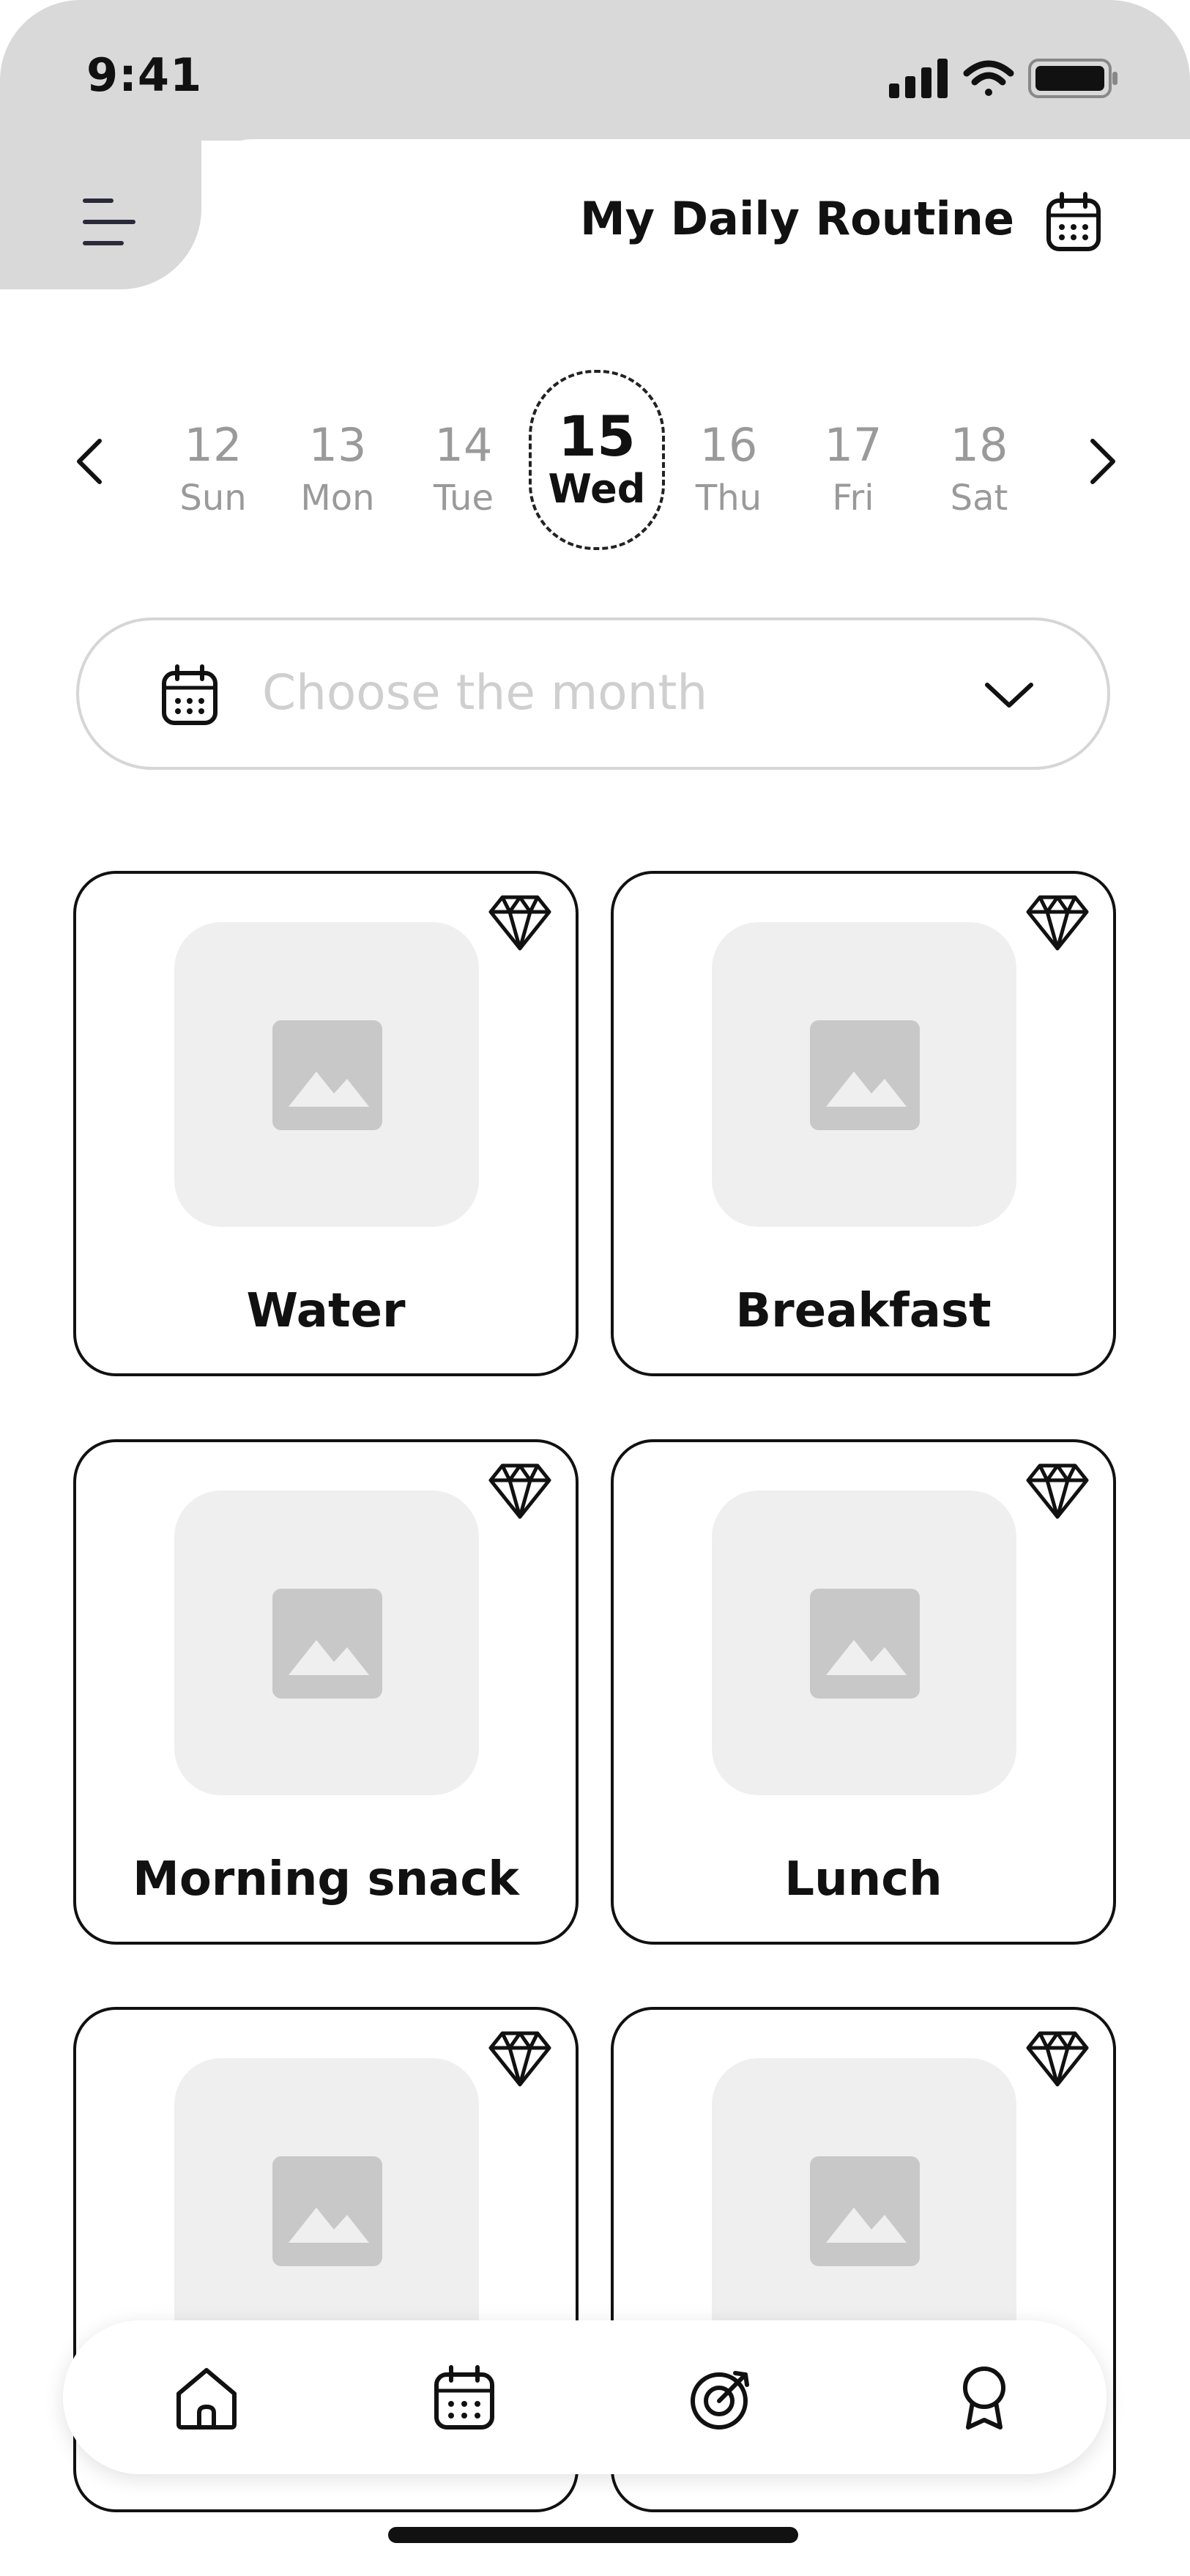  I want to click on bottom-nav, so click(585, 2397).